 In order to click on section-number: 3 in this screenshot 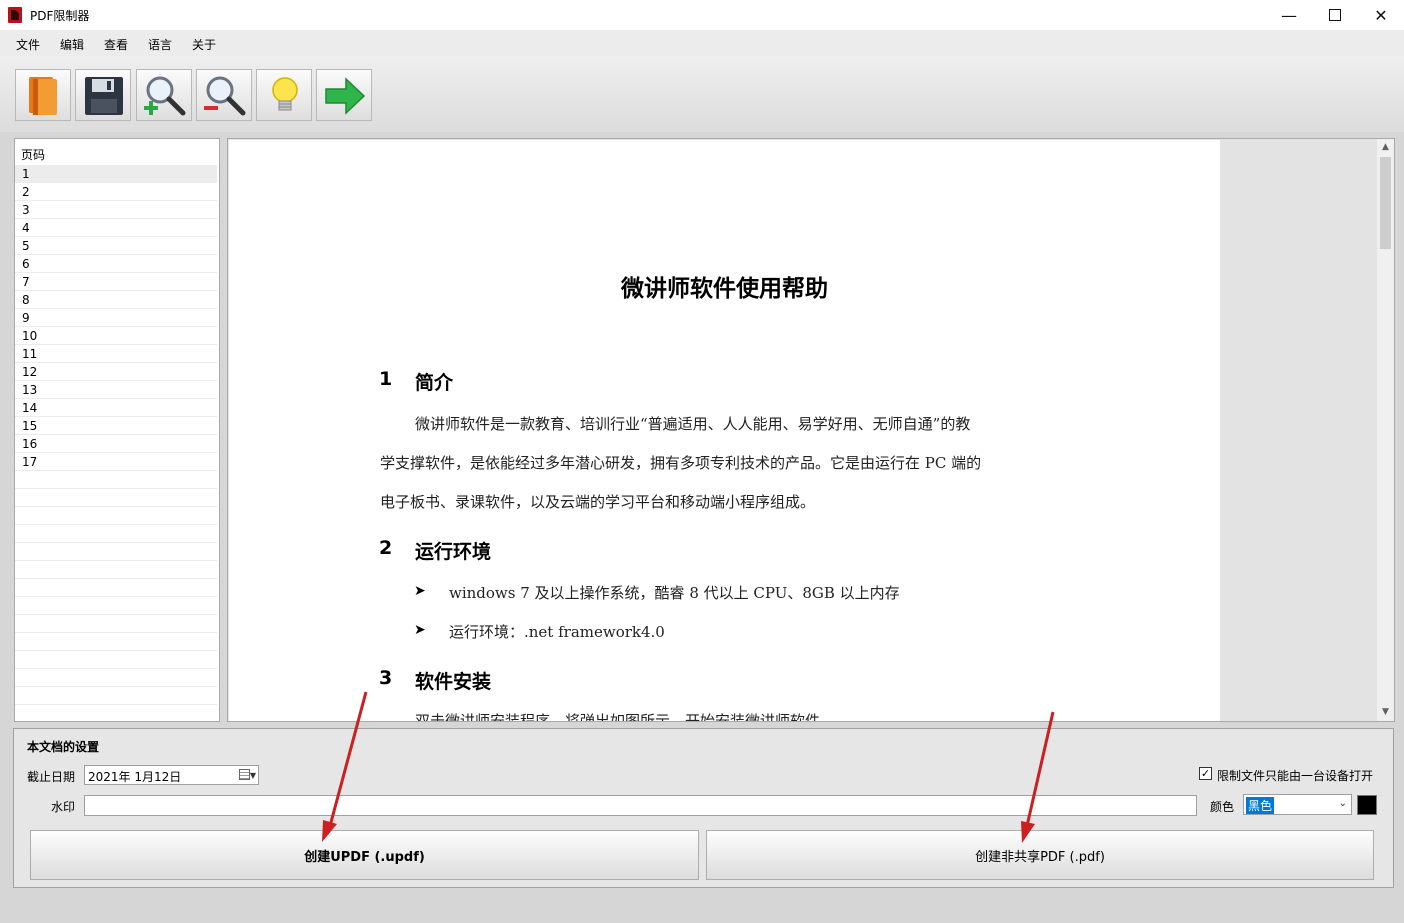, I will do `click(386, 678)`.